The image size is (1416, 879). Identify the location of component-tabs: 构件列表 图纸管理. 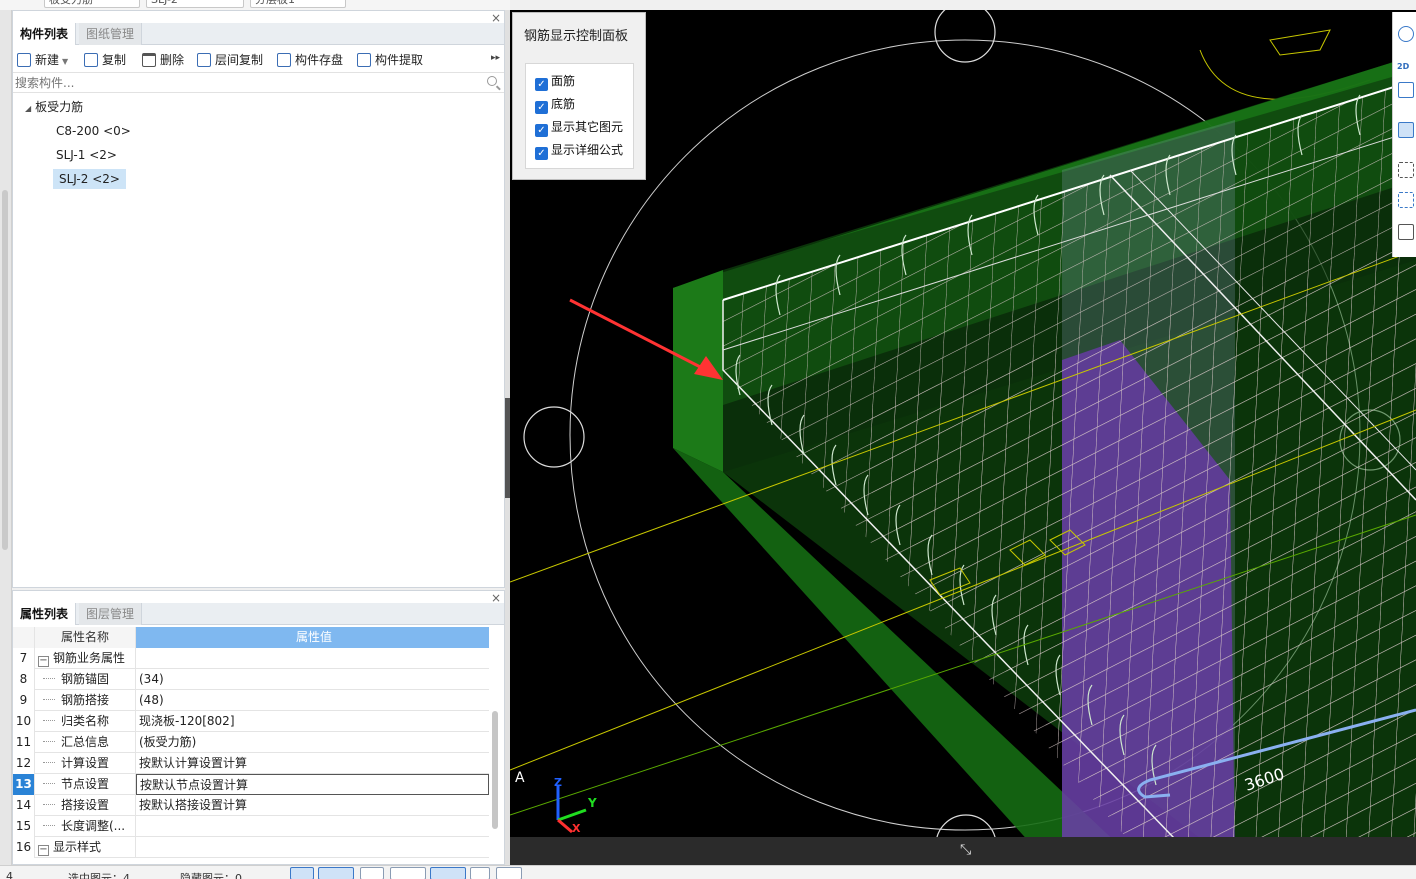
(258, 34).